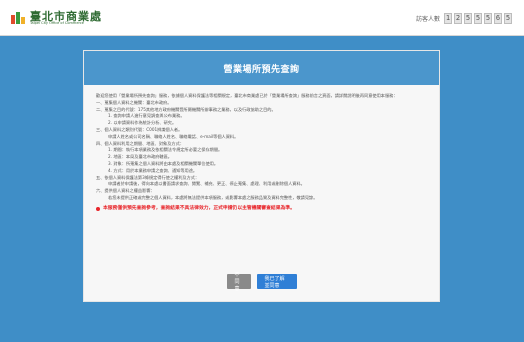 This screenshot has height=342, width=524. What do you see at coordinates (65, 19) in the screenshot?
I see `logo: 臺北市商業處 Taipei City Office of Commerce` at bounding box center [65, 19].